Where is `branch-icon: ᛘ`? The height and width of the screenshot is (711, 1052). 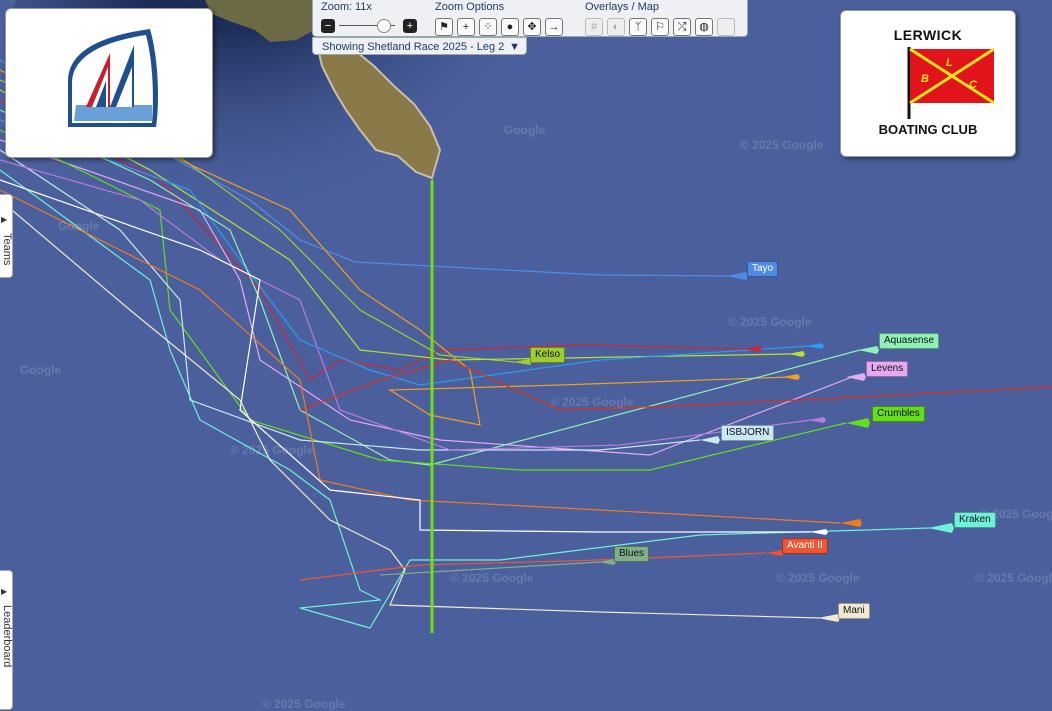
branch-icon: ᛘ is located at coordinates (638, 27).